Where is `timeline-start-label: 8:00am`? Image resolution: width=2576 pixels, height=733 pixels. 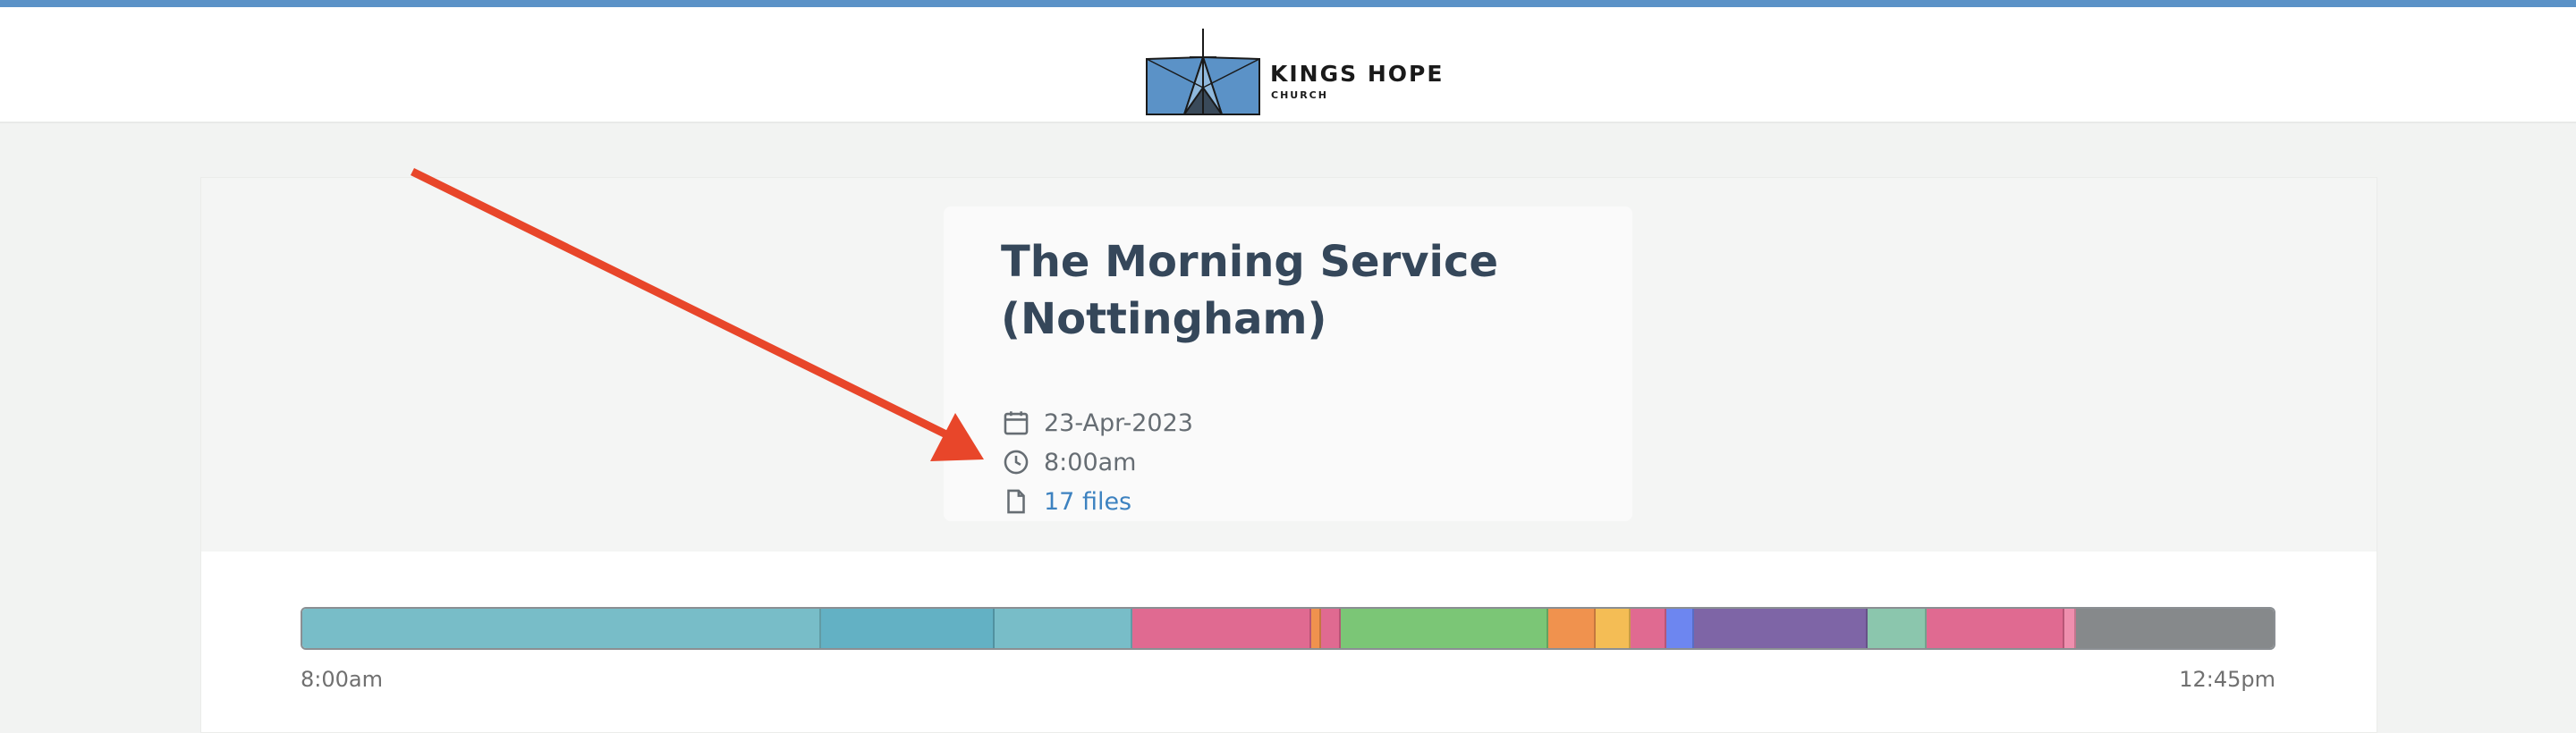 timeline-start-label: 8:00am is located at coordinates (342, 680).